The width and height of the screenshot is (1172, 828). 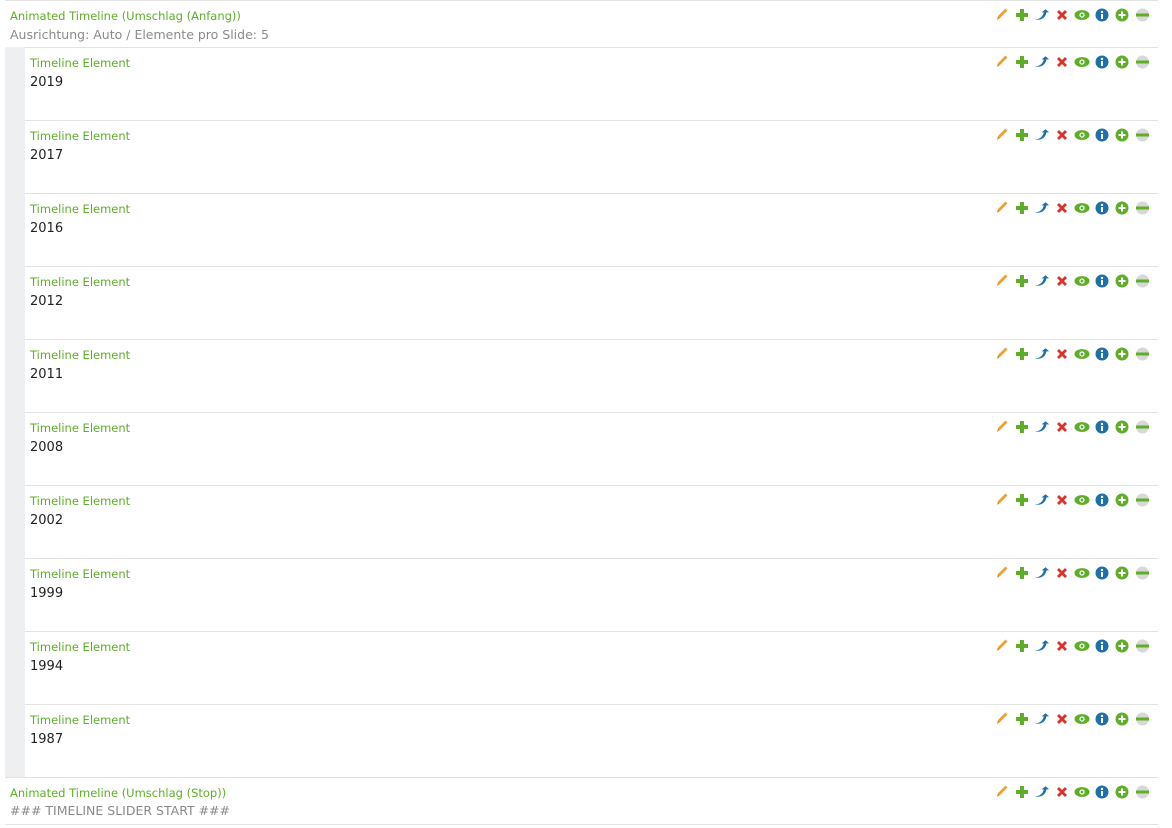 I want to click on timeline-element-row: Timeline Element 2011, so click(x=591, y=375).